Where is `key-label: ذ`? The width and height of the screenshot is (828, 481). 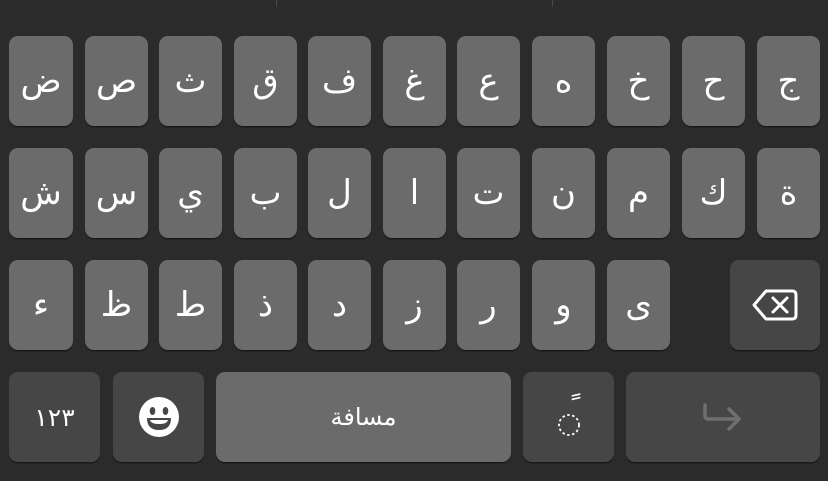 key-label: ذ is located at coordinates (265, 305).